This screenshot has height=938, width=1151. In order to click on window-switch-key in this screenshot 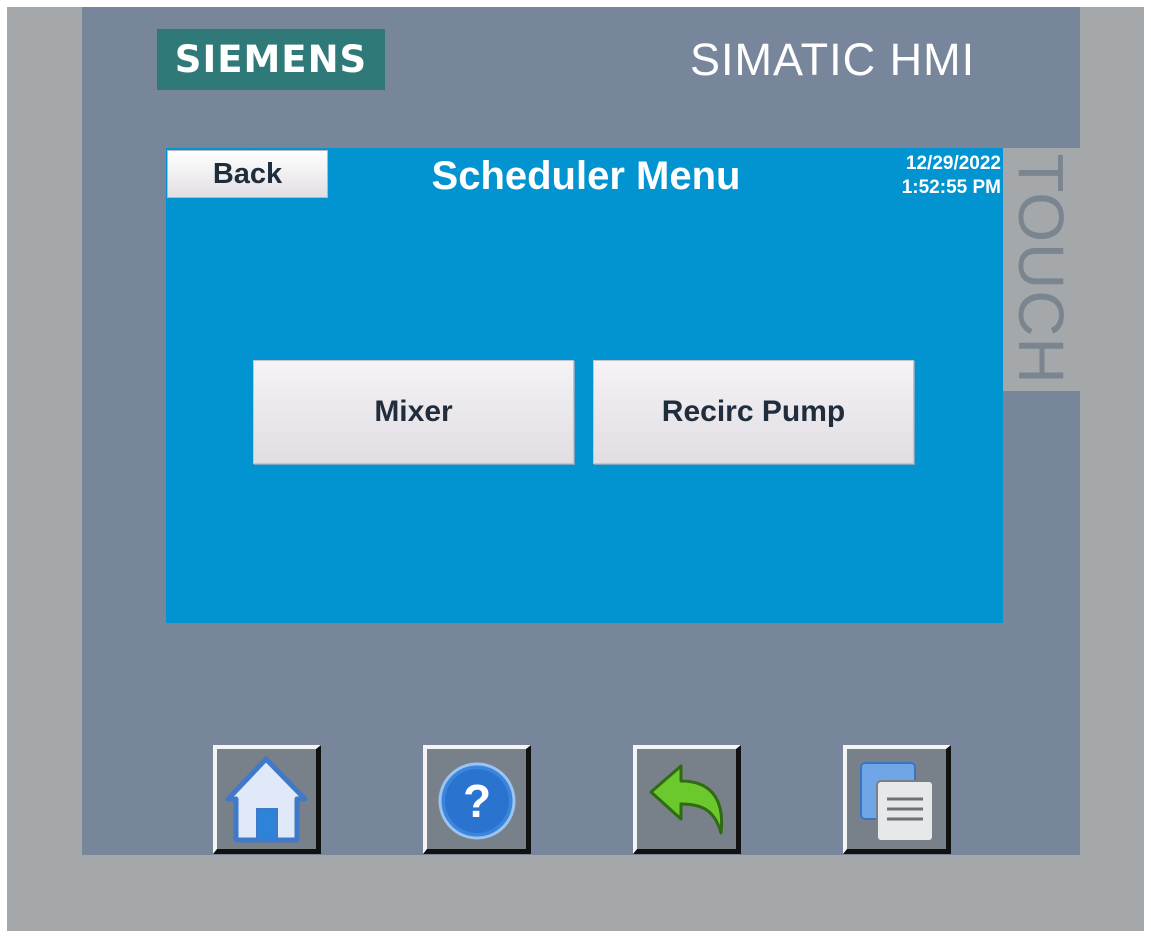, I will do `click(897, 799)`.